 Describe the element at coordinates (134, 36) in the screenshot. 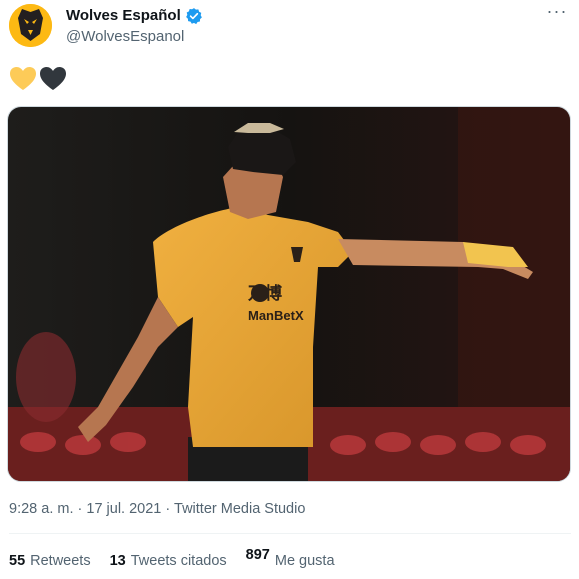

I see `handle: @WolvesEspanol` at that location.